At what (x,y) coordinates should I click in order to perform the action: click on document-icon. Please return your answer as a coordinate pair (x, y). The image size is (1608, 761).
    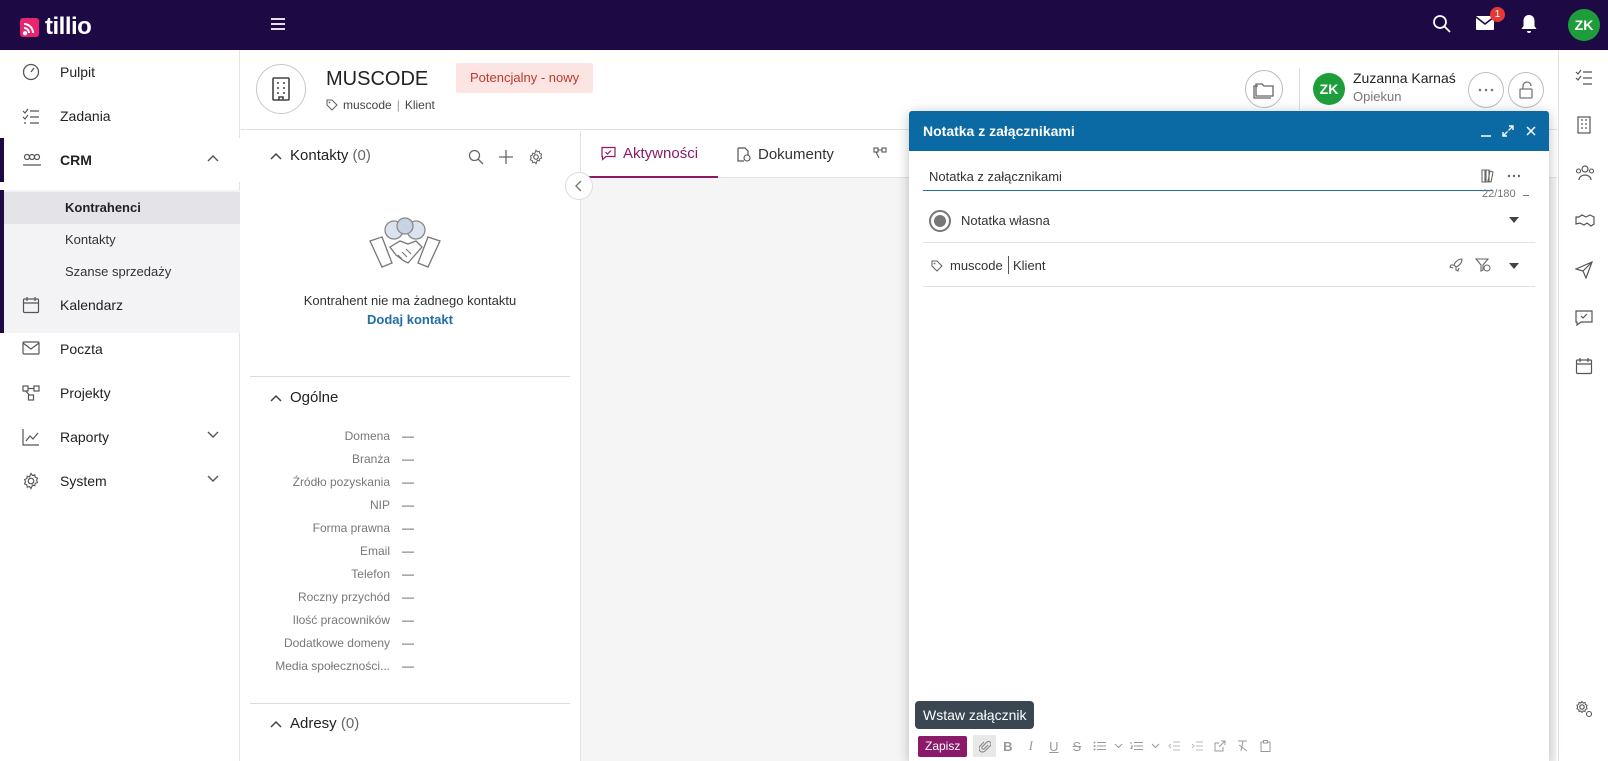
    Looking at the image, I should click on (743, 154).